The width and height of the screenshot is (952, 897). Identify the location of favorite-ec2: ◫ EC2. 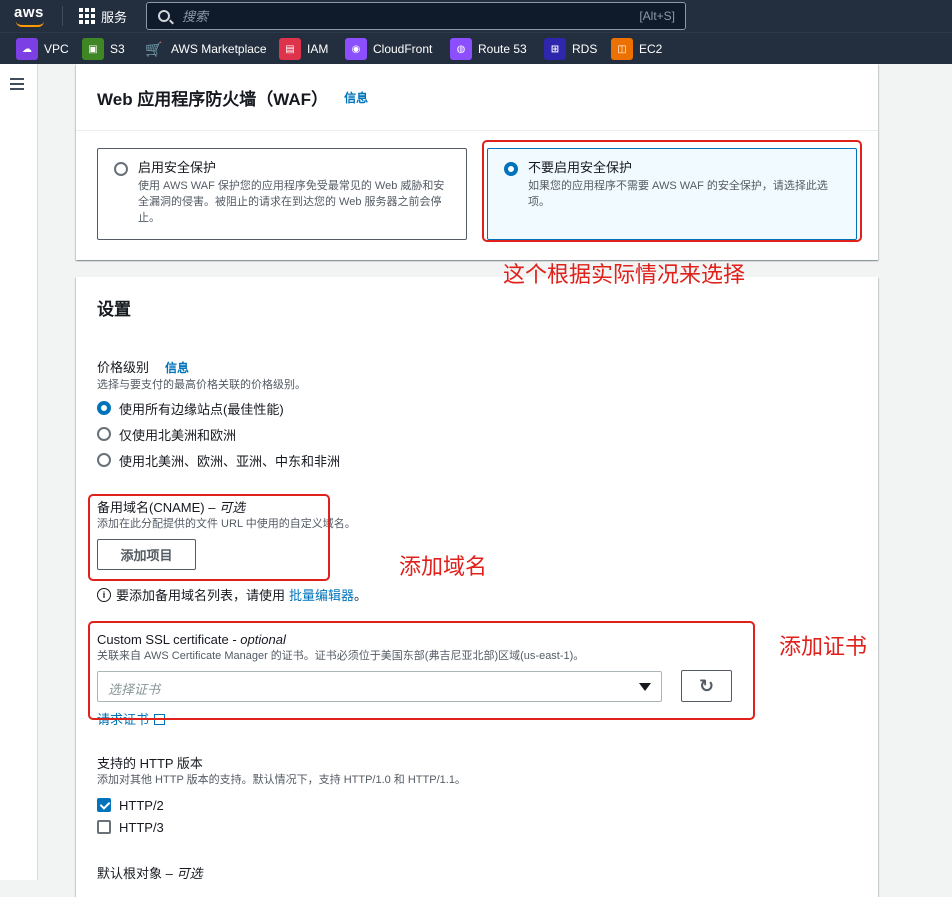
(636, 49).